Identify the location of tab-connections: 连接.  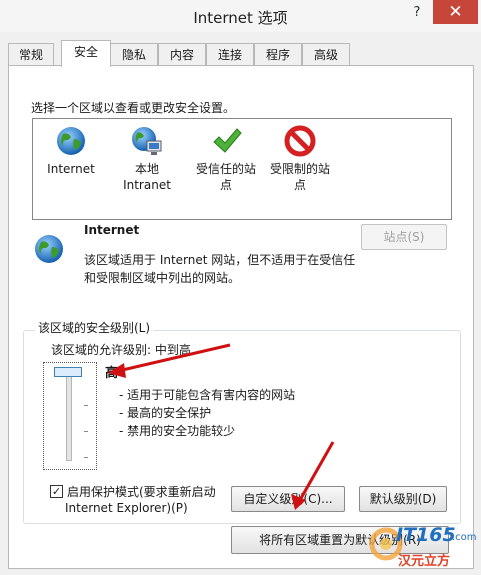
(230, 54).